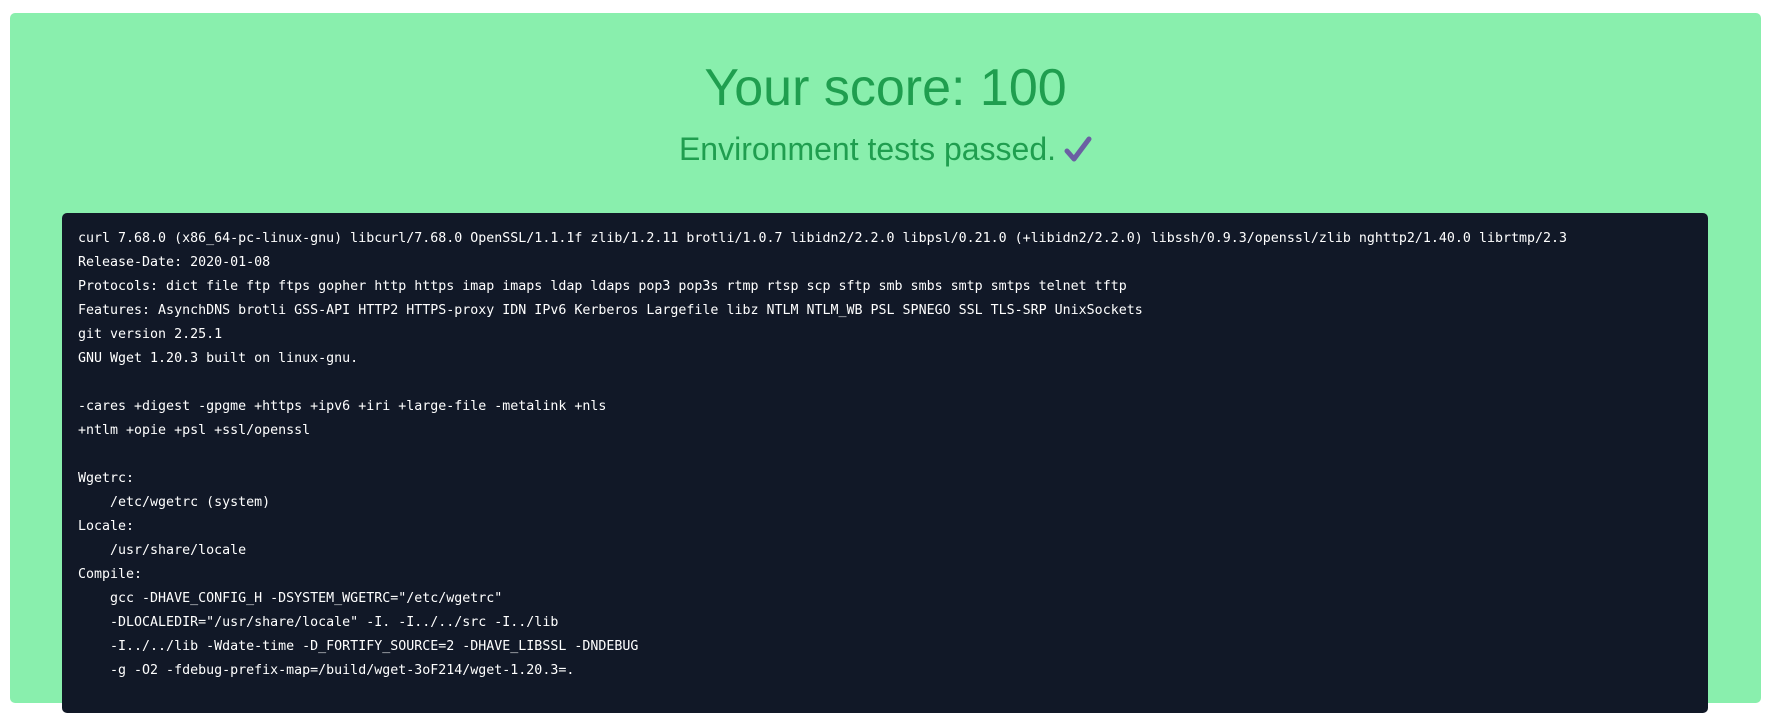 The image size is (1767, 713). What do you see at coordinates (106, 478) in the screenshot?
I see `terminal-line: Wgetrc:` at bounding box center [106, 478].